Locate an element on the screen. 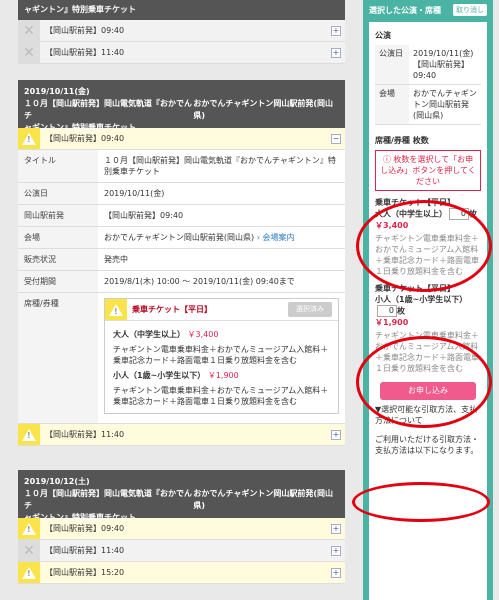 The width and height of the screenshot is (499, 600). payment-info-text: ご利用いただける引取方法・支払方法は以下になります。 is located at coordinates (427, 445).